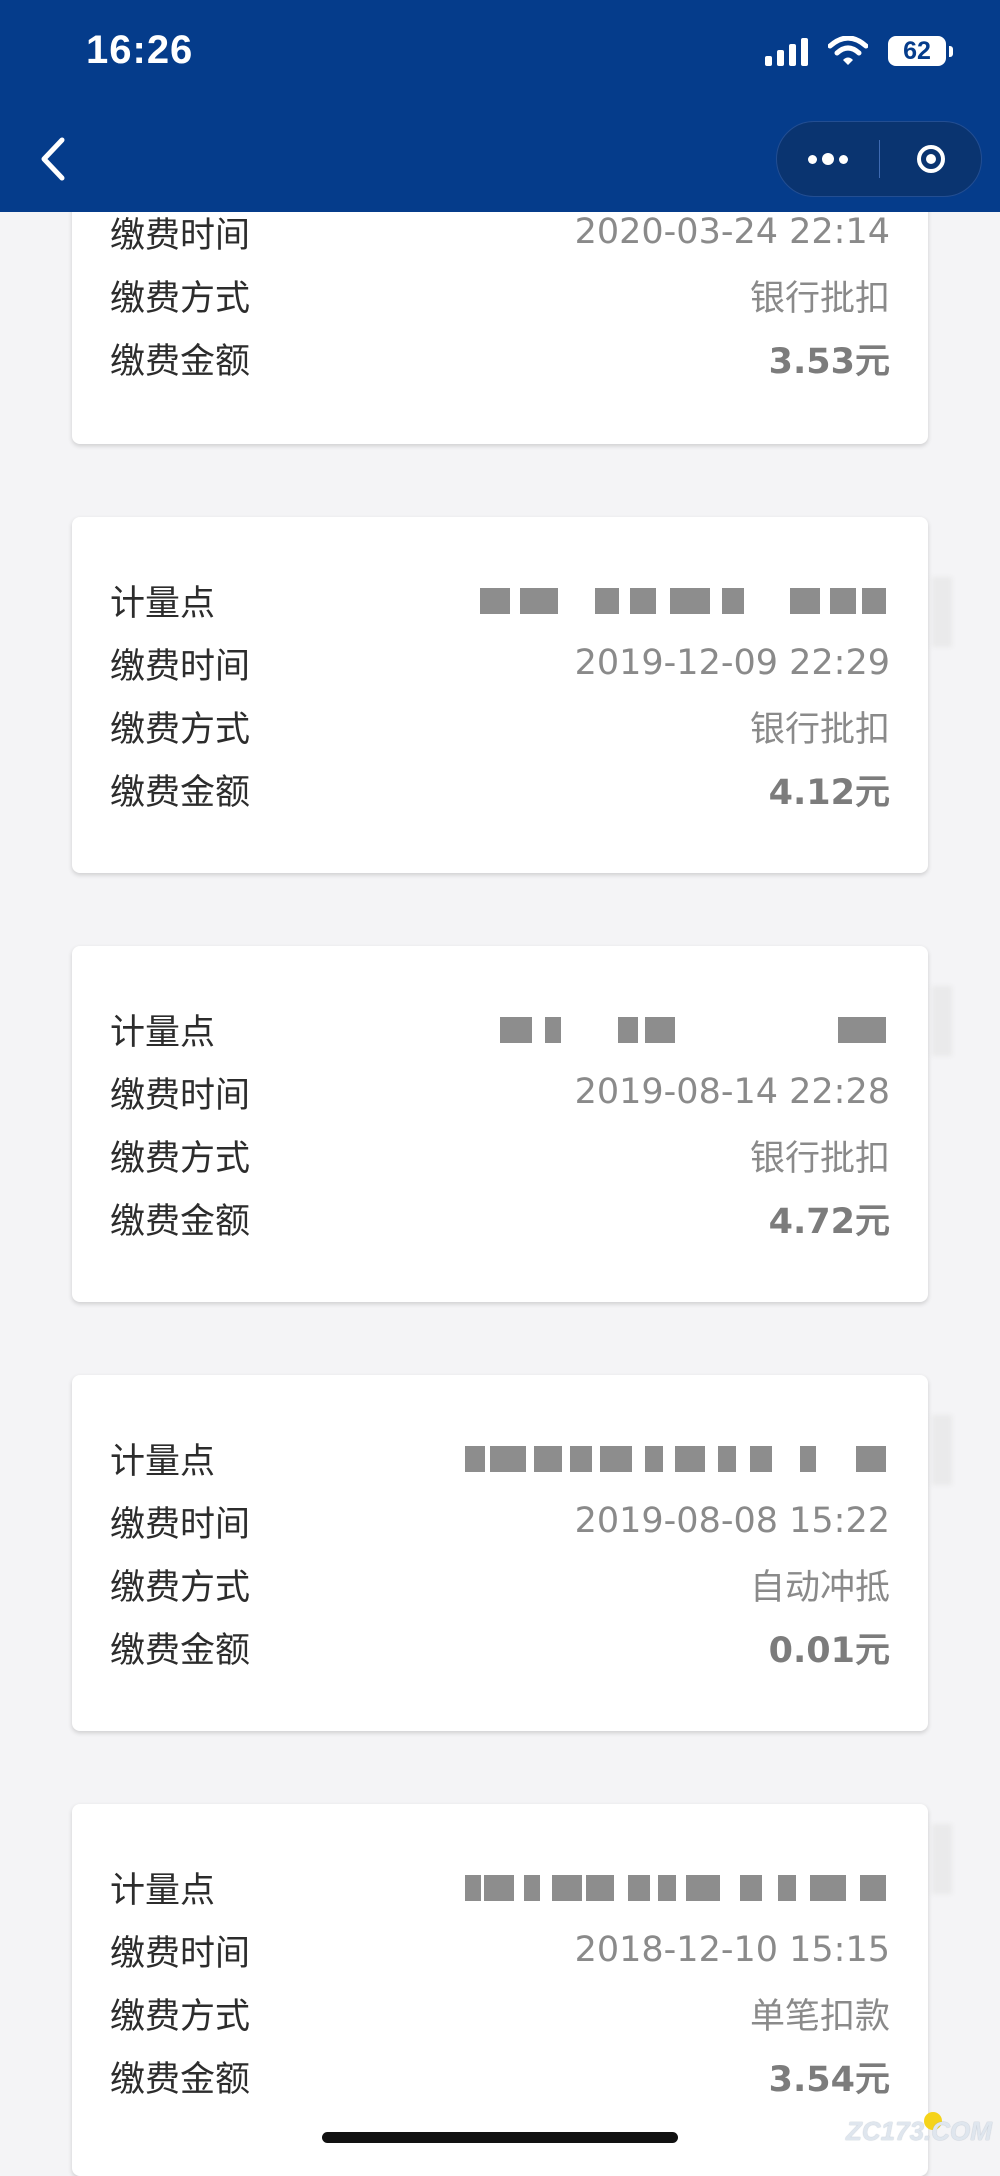 The image size is (1000, 2176). I want to click on pay-amount-row: 缴费金额 0.01元, so click(500, 1647).